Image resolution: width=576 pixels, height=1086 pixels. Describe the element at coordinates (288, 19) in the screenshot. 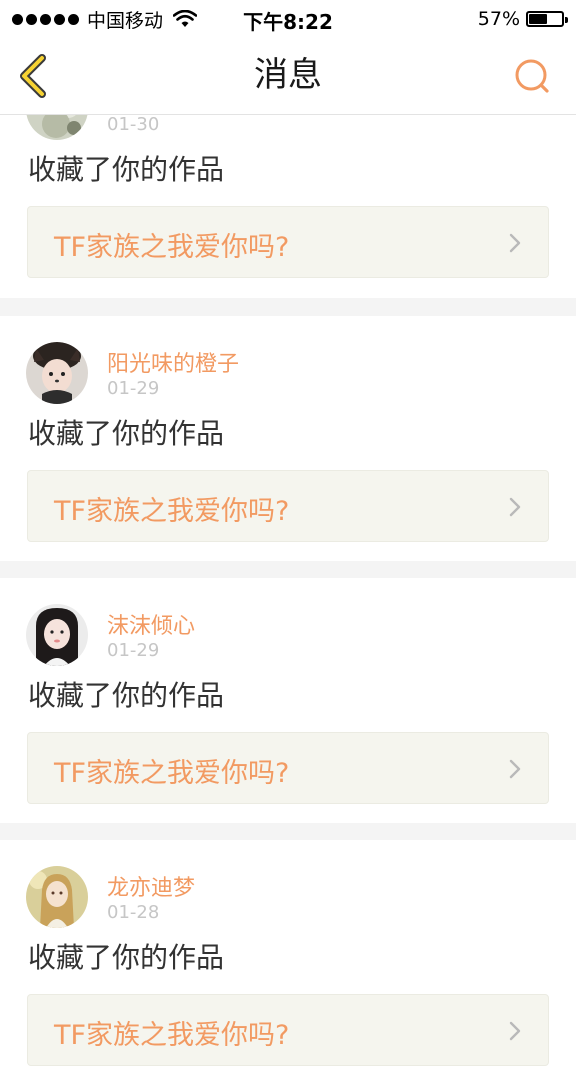

I see `status-bar: 中国移动 下午8:22 57%` at that location.